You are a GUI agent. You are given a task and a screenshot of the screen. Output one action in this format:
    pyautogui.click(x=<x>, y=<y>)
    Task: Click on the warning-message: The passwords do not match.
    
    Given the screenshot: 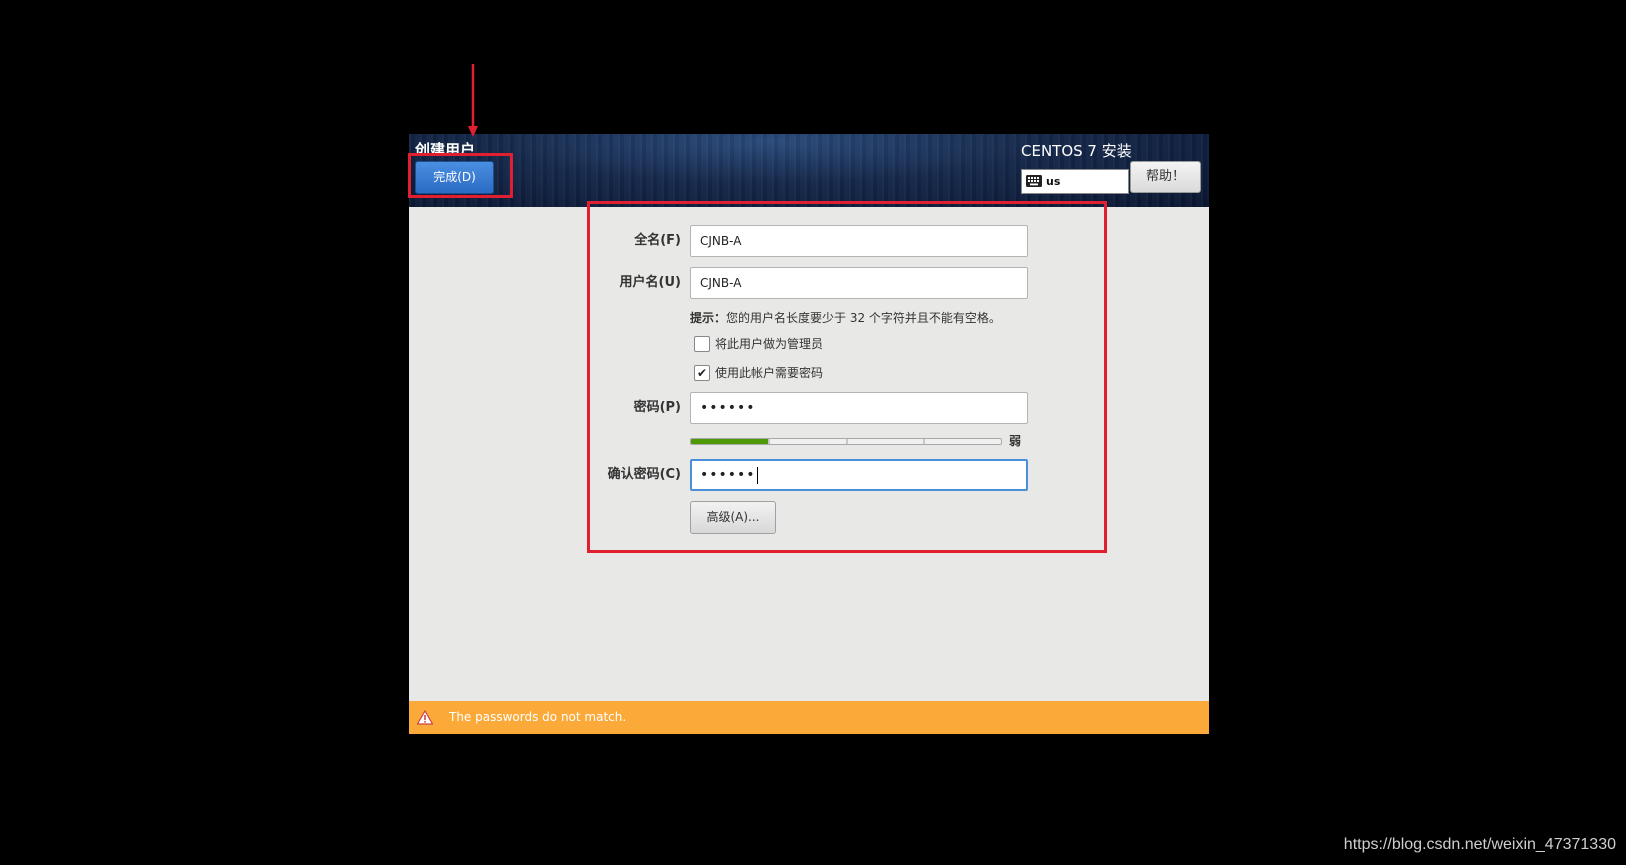 What is the action you would take?
    pyautogui.click(x=538, y=717)
    